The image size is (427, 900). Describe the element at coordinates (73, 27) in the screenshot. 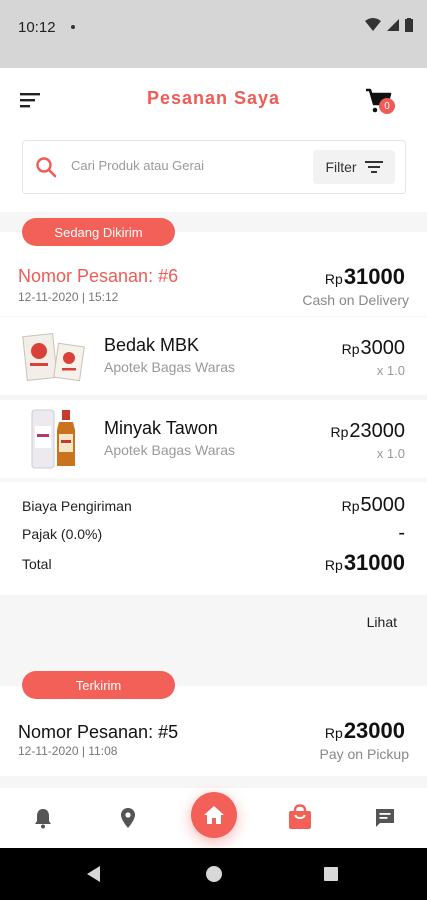

I see `notification-dot-icon` at that location.